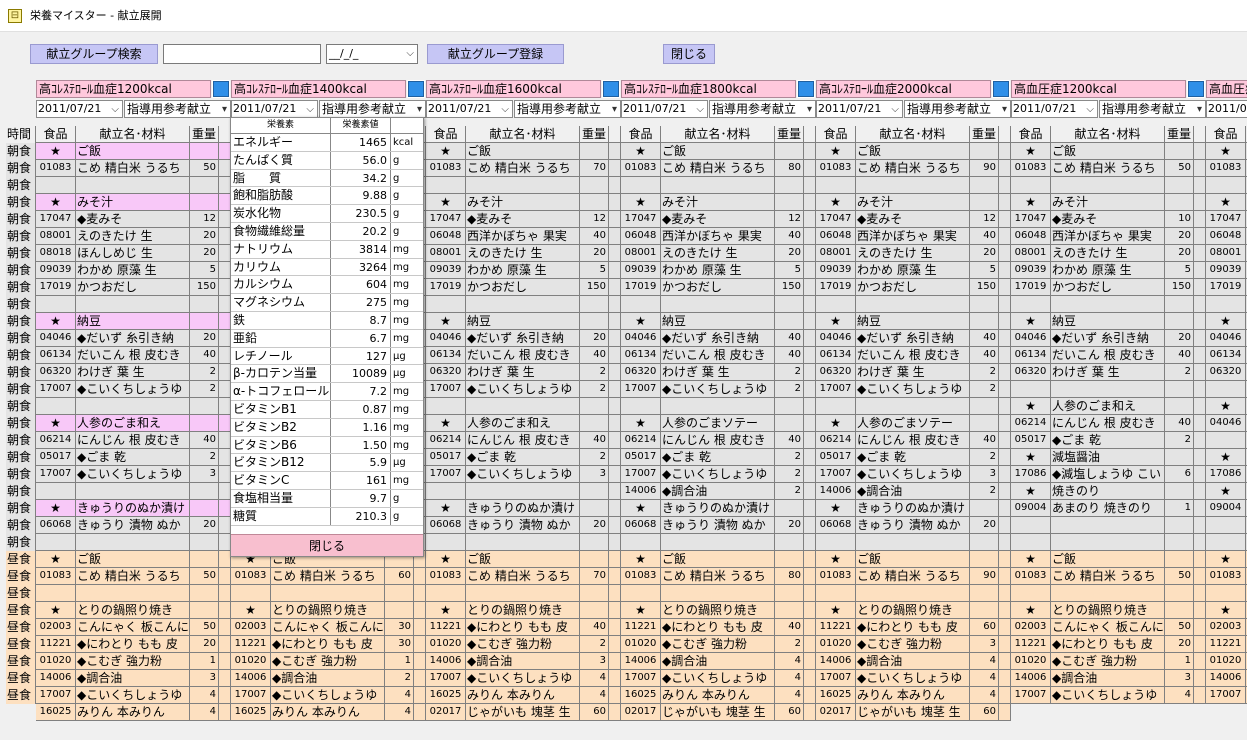 This screenshot has height=740, width=1247. What do you see at coordinates (718, 576) in the screenshot?
I see `table-row: 01083 こめ 精白米 うるち 80` at bounding box center [718, 576].